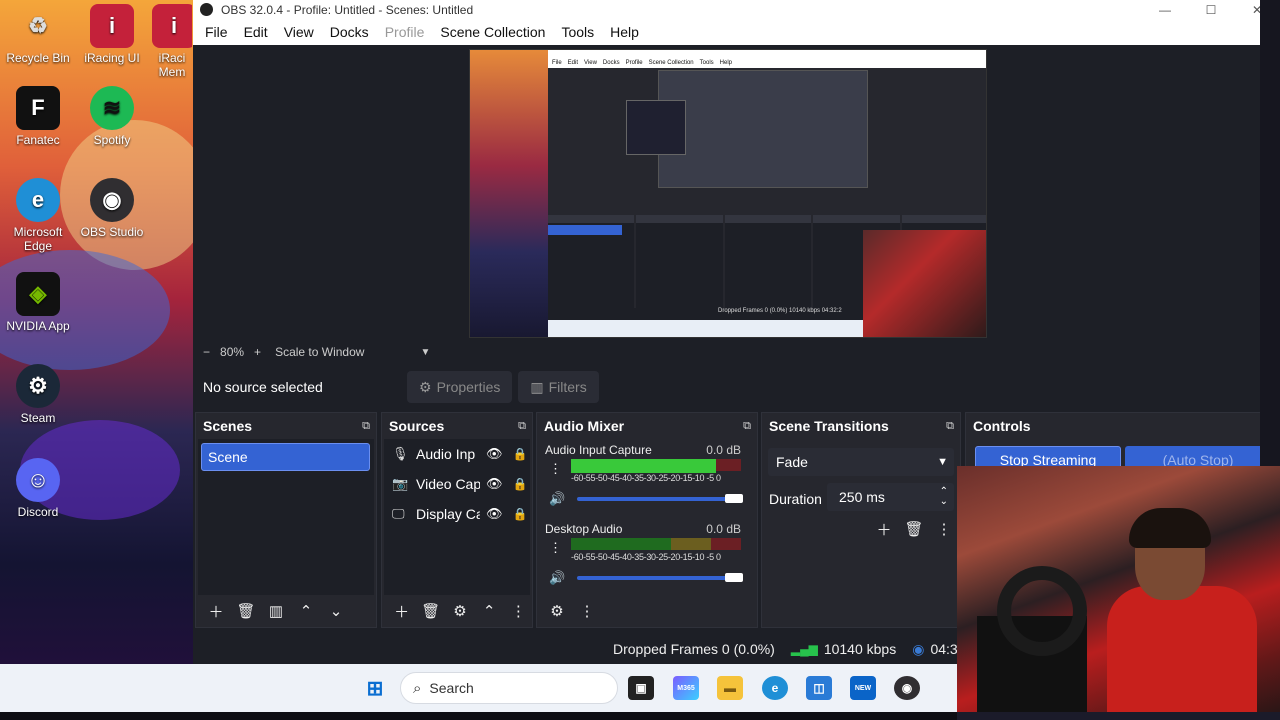 The image size is (1280, 720). I want to click on source-item: 🎙 Audio Inp 👁 🔒, so click(457, 454).